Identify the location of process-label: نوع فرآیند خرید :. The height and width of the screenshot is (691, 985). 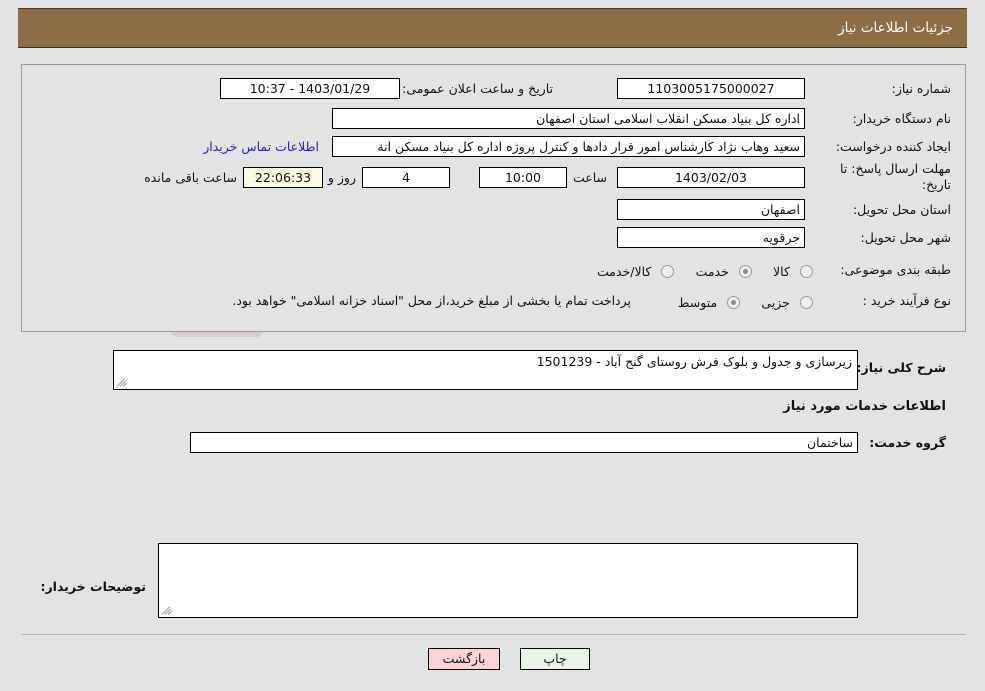
(906, 300).